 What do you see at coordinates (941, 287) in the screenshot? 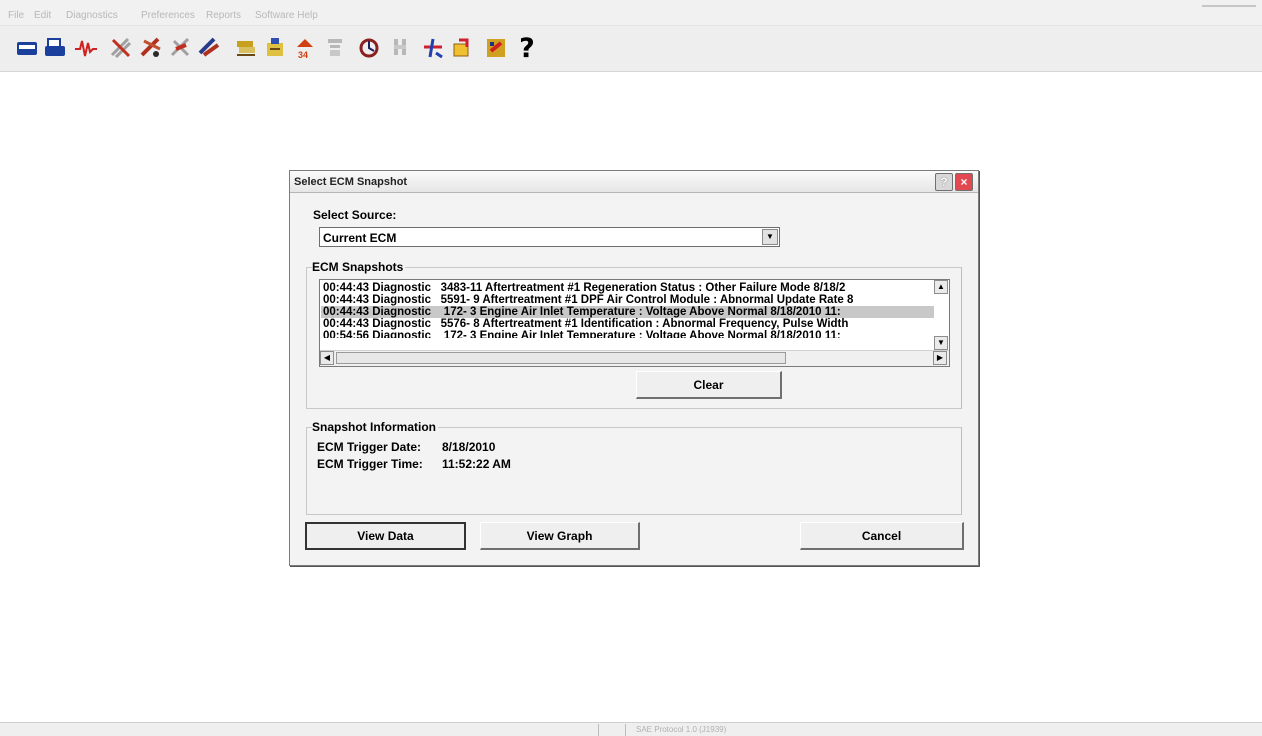
I see `scroll-up-icon: ▲` at bounding box center [941, 287].